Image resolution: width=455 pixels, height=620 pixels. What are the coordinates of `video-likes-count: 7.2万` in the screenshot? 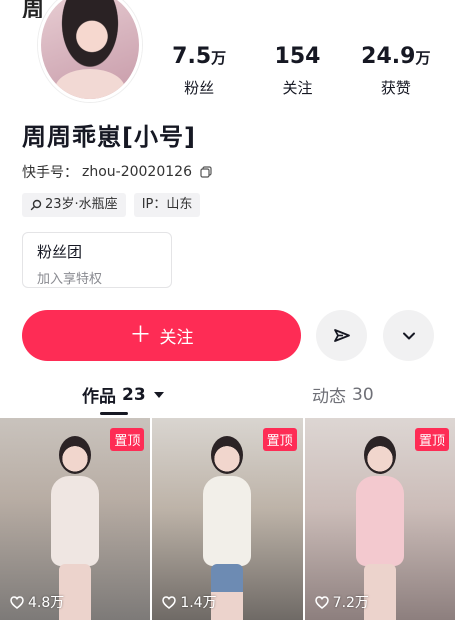 It's located at (350, 603).